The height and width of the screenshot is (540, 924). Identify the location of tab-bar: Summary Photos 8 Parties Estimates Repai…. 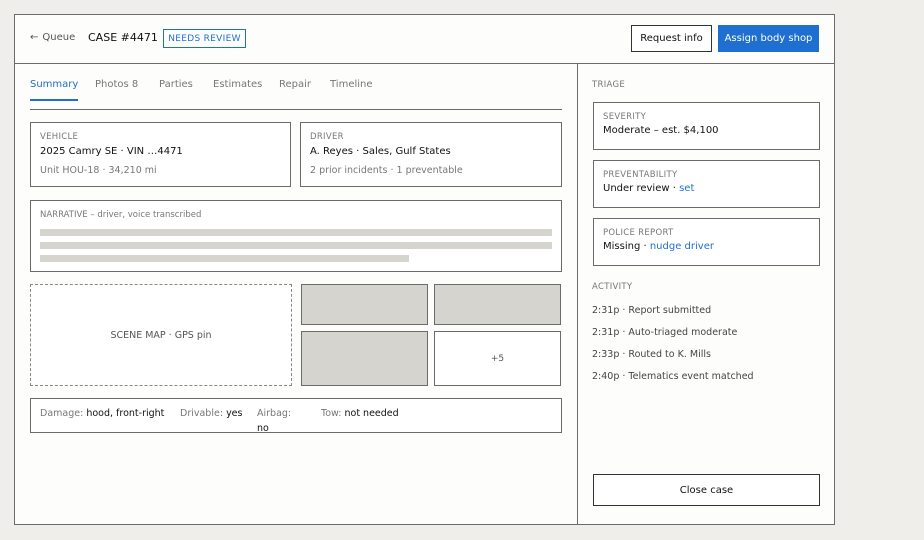
(296, 87).